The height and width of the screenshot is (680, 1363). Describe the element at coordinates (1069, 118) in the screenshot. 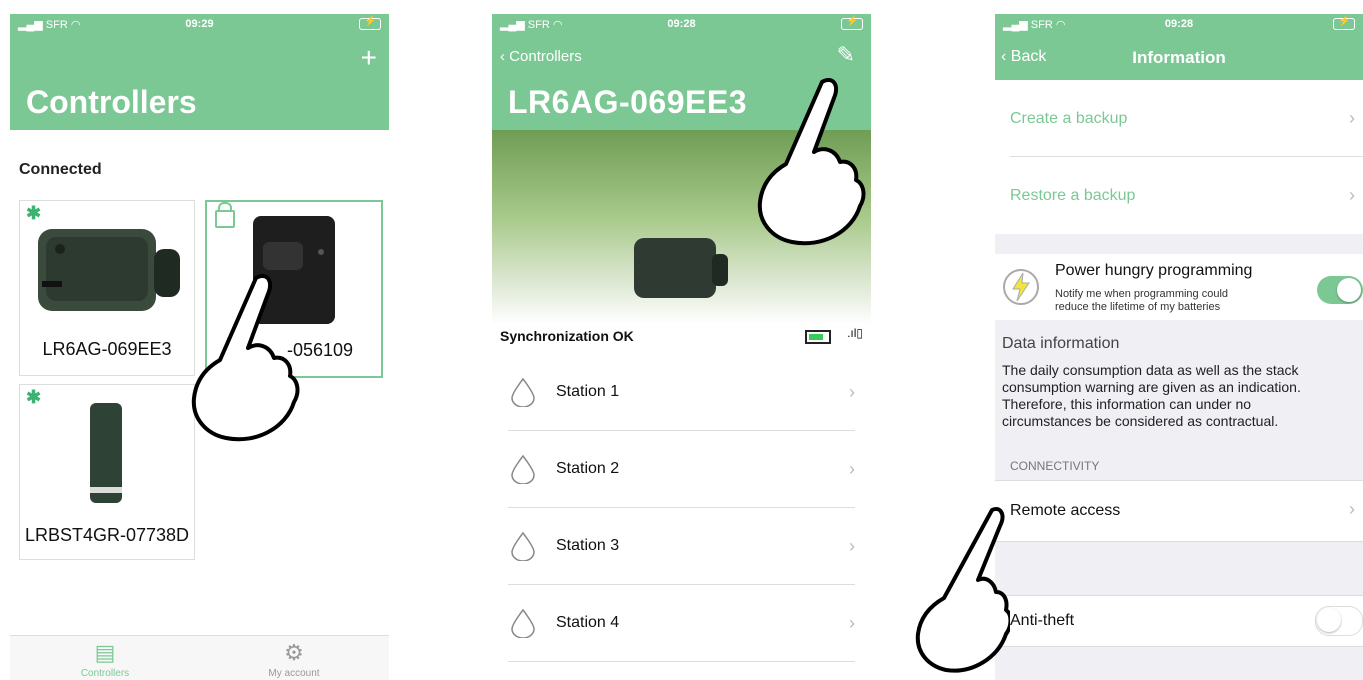

I see `create-backup-label: Create a backup` at that location.